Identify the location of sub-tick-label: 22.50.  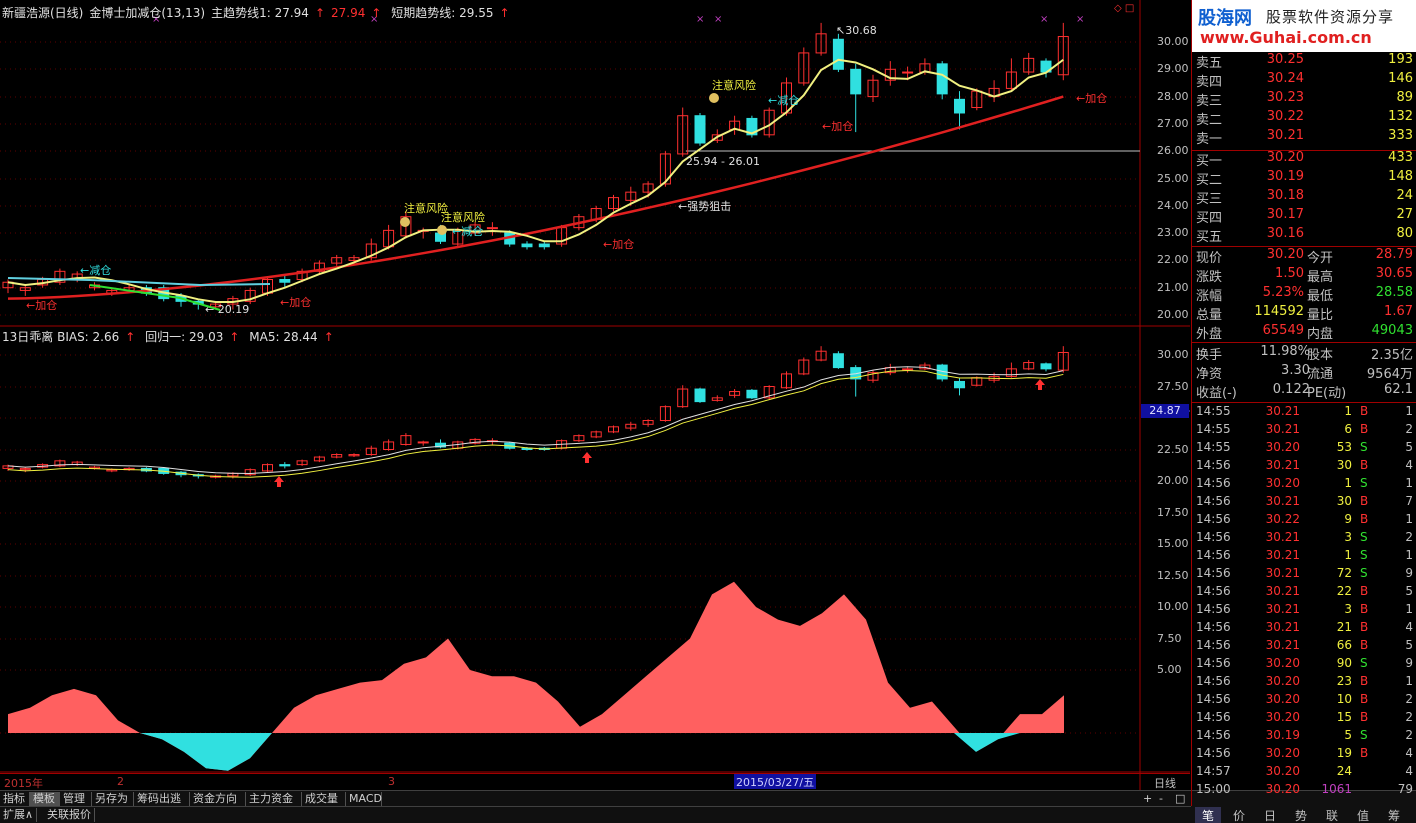
(1173, 449).